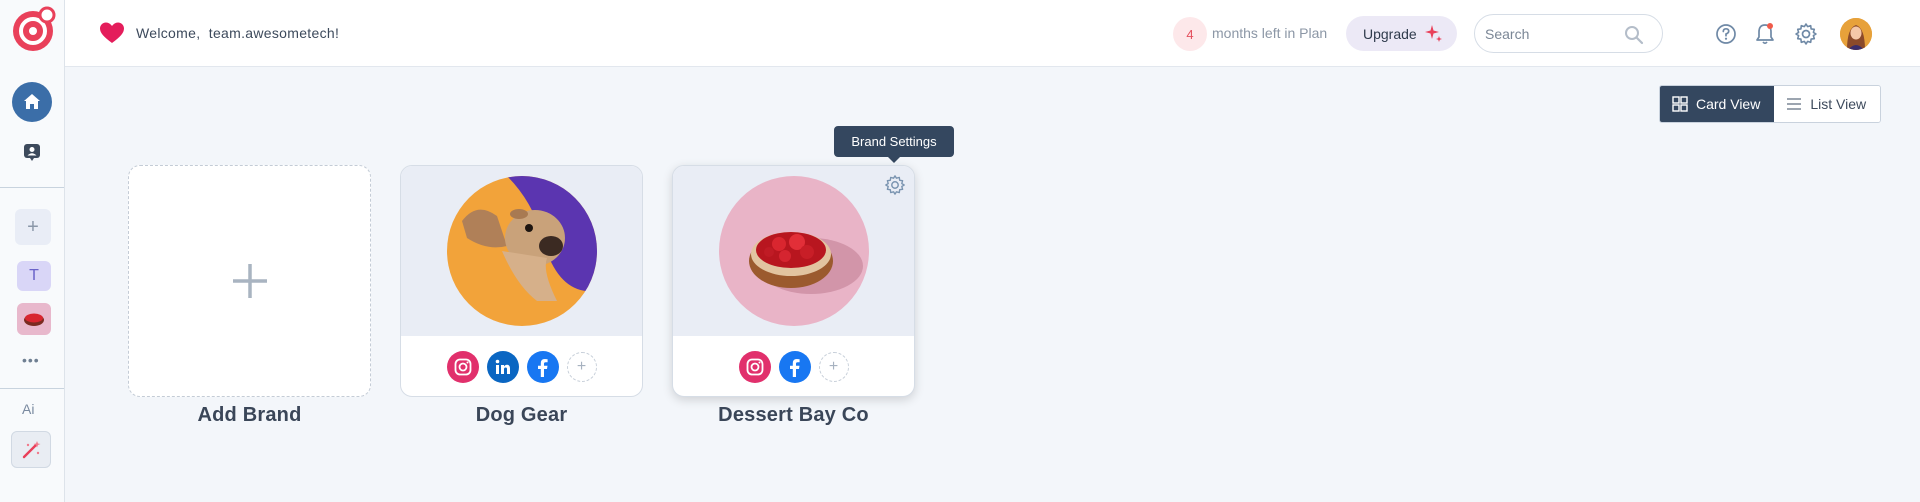  I want to click on home-icon, so click(32, 101).